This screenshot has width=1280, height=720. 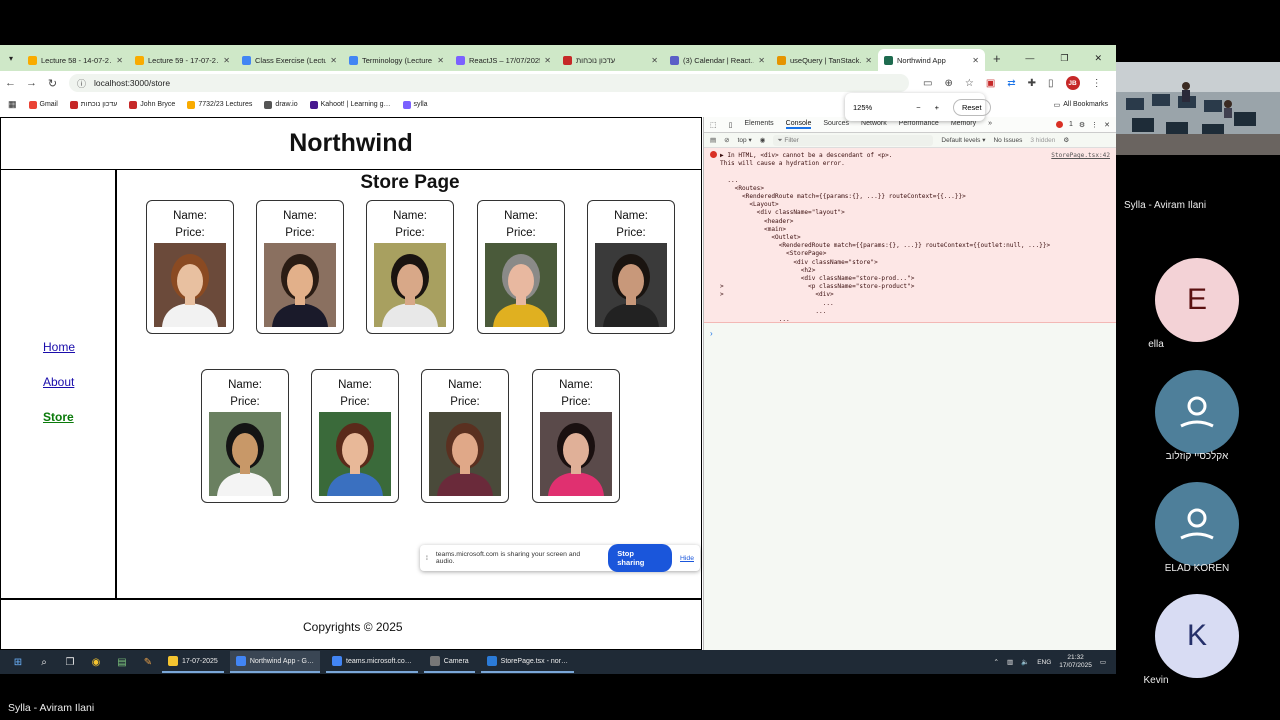 What do you see at coordinates (1010, 662) in the screenshot?
I see `network-icon: ▥` at bounding box center [1010, 662].